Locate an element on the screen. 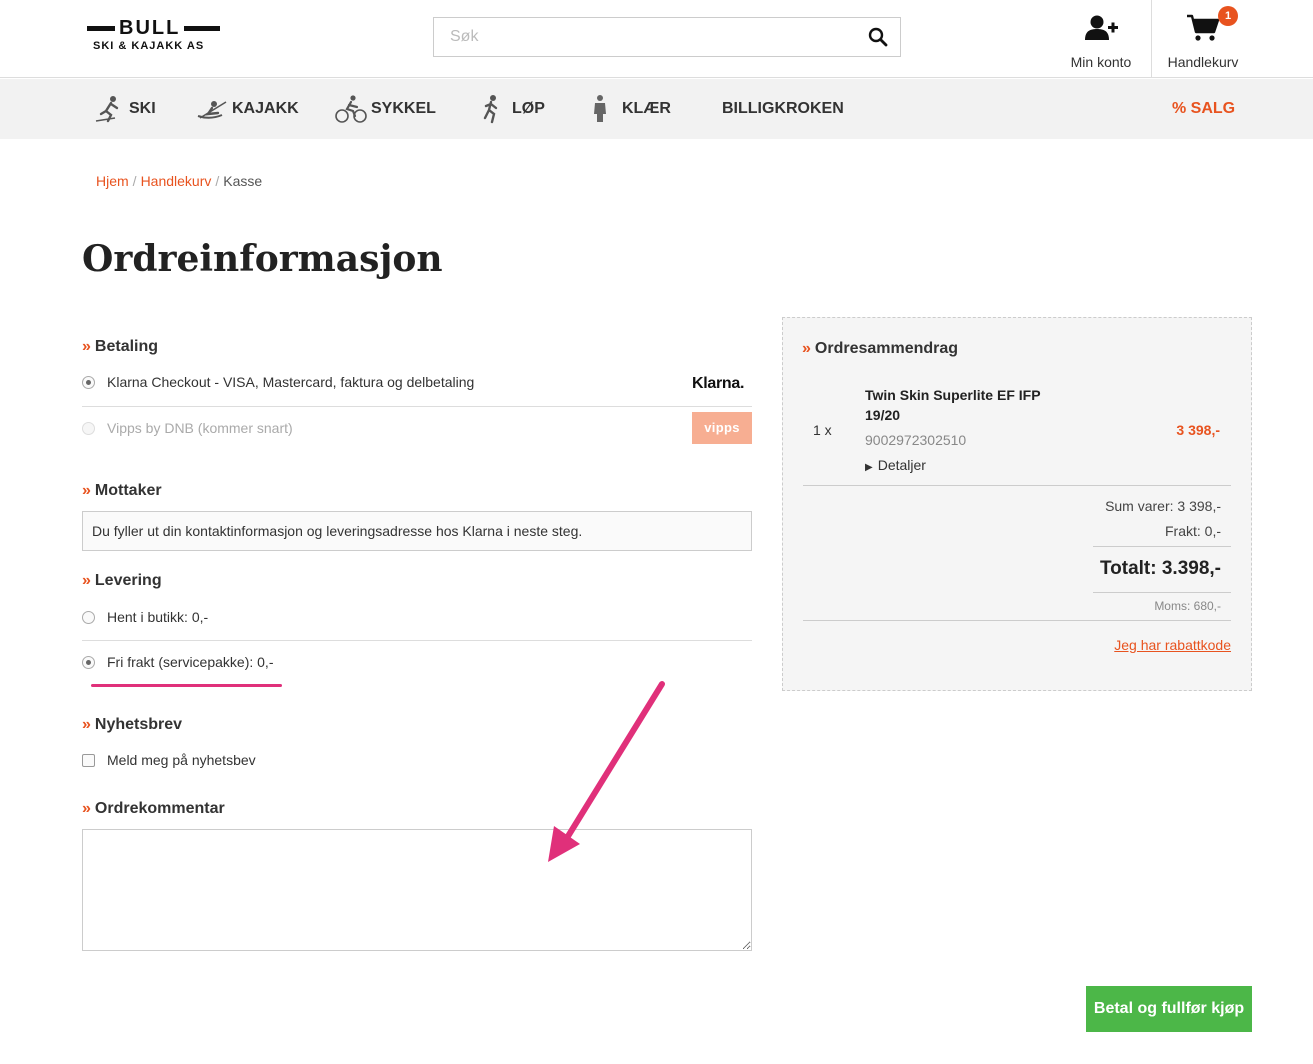 This screenshot has width=1313, height=1064. triangle-right-icon: ▶ is located at coordinates (869, 467).